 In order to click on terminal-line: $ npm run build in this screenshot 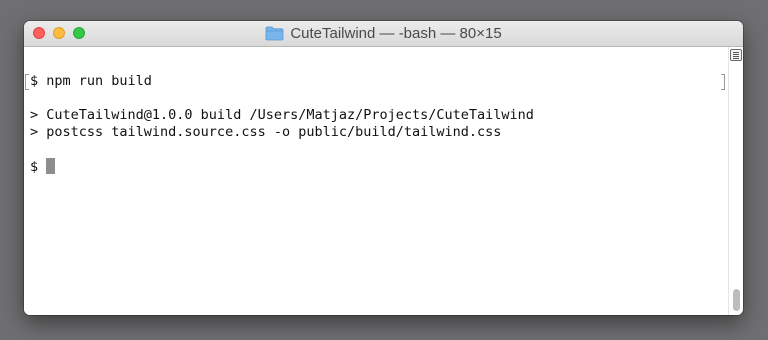, I will do `click(91, 81)`.